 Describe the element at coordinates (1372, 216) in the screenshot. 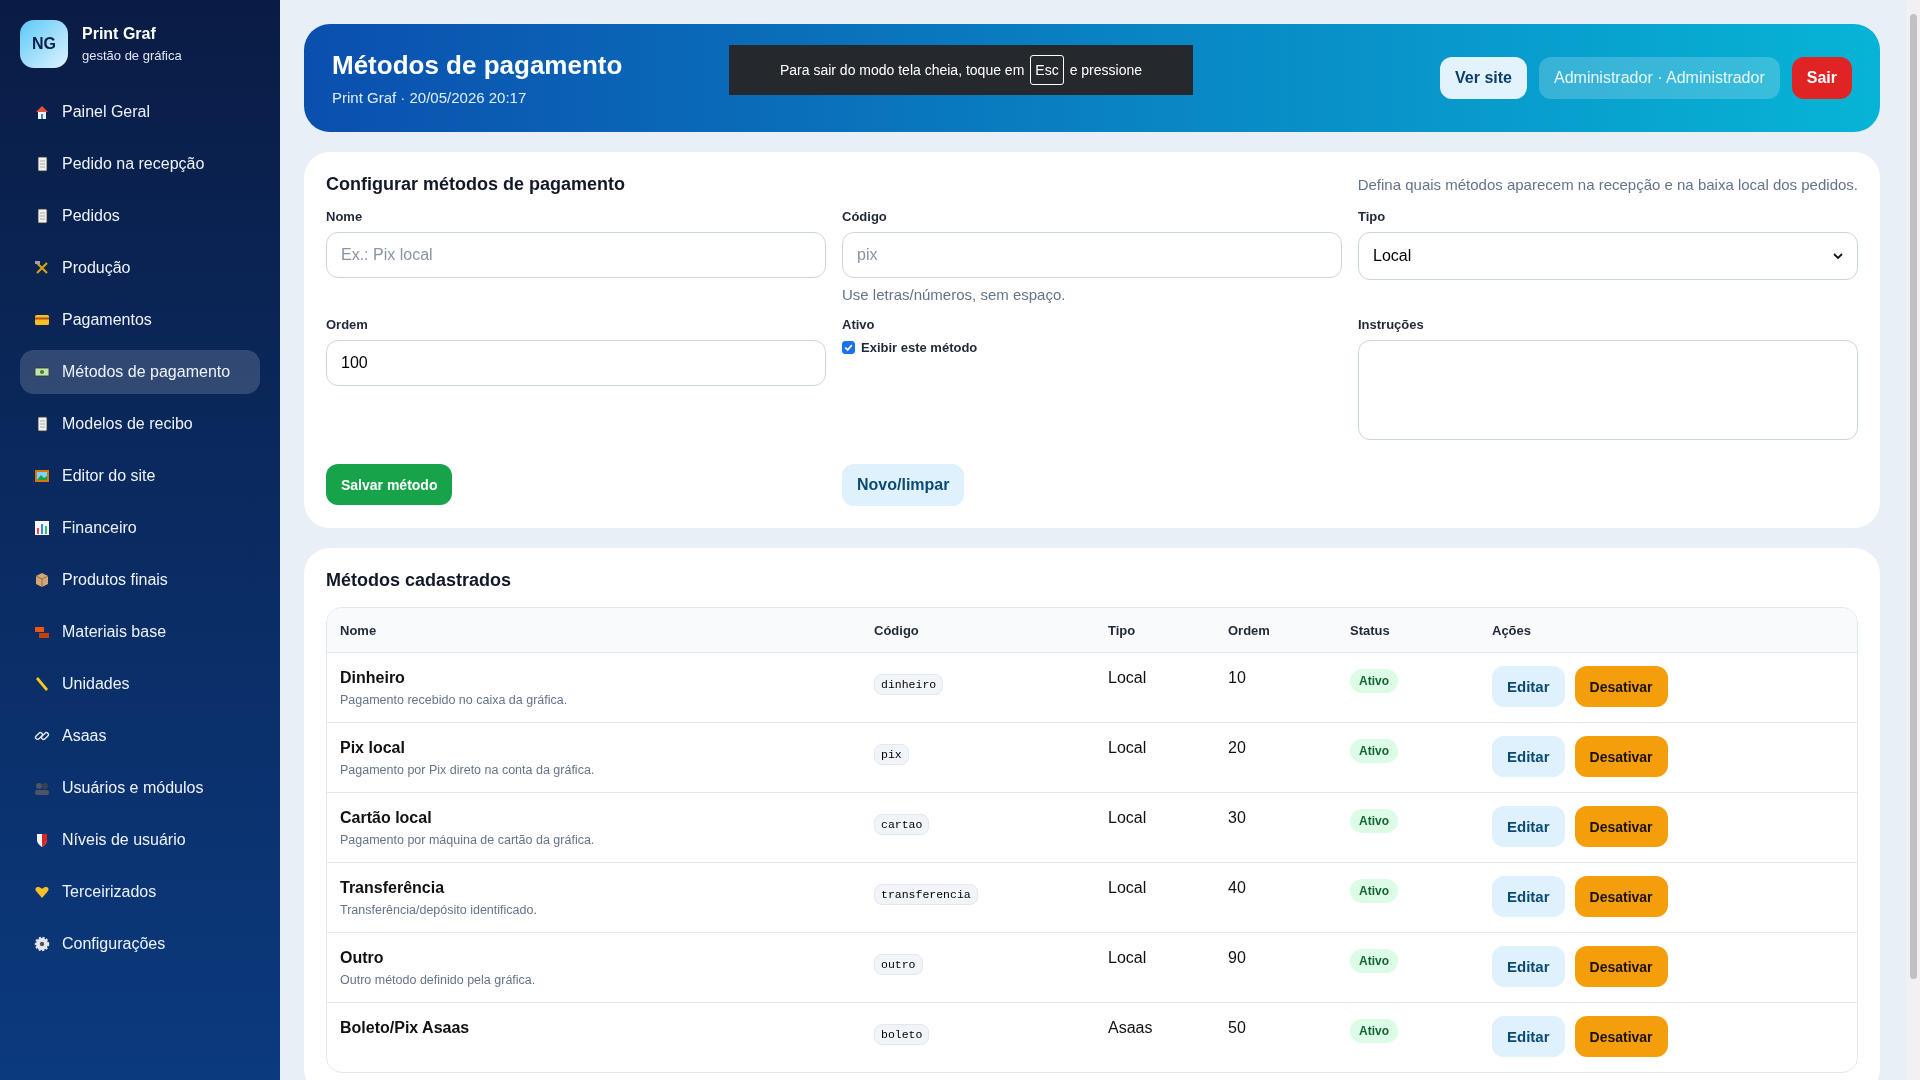

I see `field-label: Tipo` at that location.